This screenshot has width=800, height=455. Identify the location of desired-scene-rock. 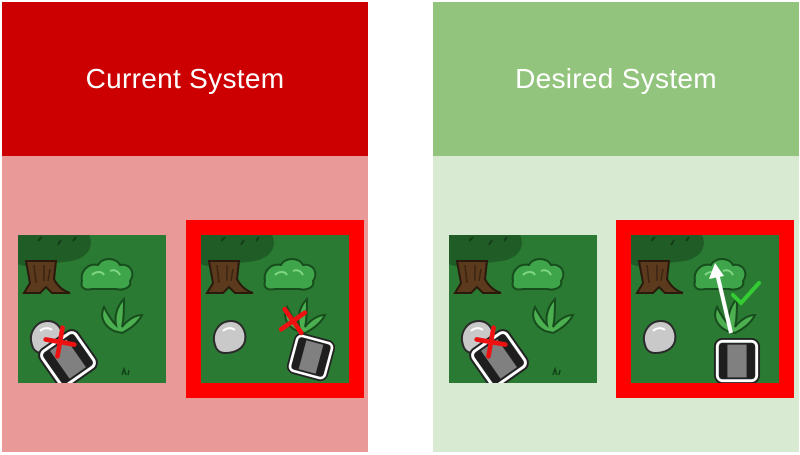
(523, 309).